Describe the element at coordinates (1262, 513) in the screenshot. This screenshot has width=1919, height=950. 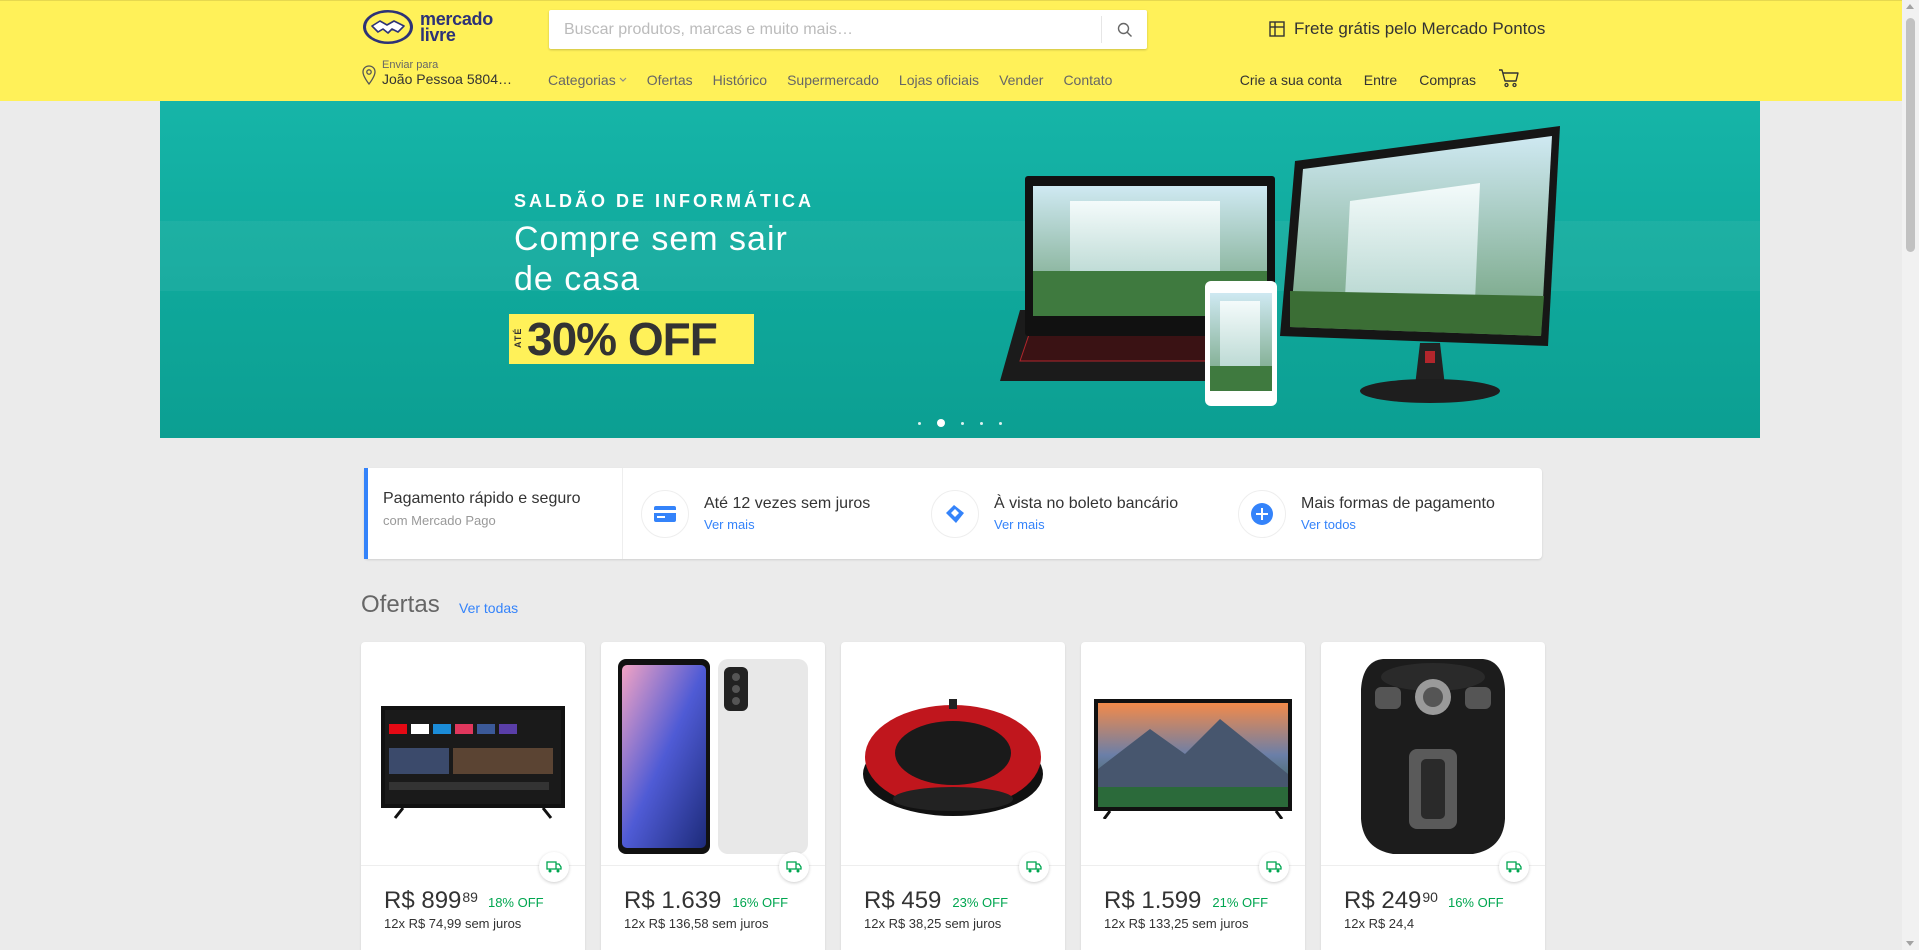
I see `plus-icon` at that location.